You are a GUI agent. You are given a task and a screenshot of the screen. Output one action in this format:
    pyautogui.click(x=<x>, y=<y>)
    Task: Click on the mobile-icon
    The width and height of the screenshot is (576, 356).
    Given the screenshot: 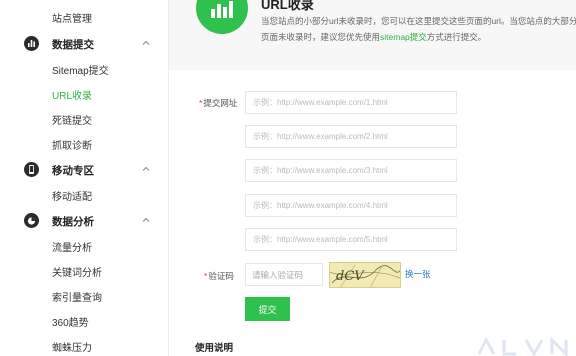 What is the action you would take?
    pyautogui.click(x=31, y=169)
    